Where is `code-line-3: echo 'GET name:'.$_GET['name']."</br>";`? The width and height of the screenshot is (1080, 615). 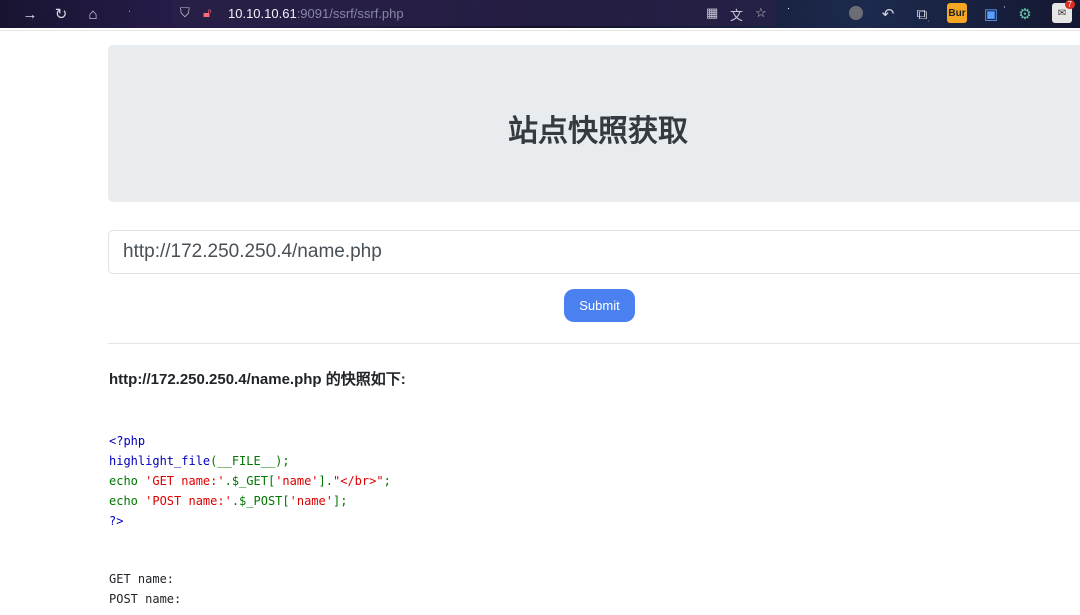 code-line-3: echo 'GET name:'.$_GET['name']."</br>"; is located at coordinates (250, 481).